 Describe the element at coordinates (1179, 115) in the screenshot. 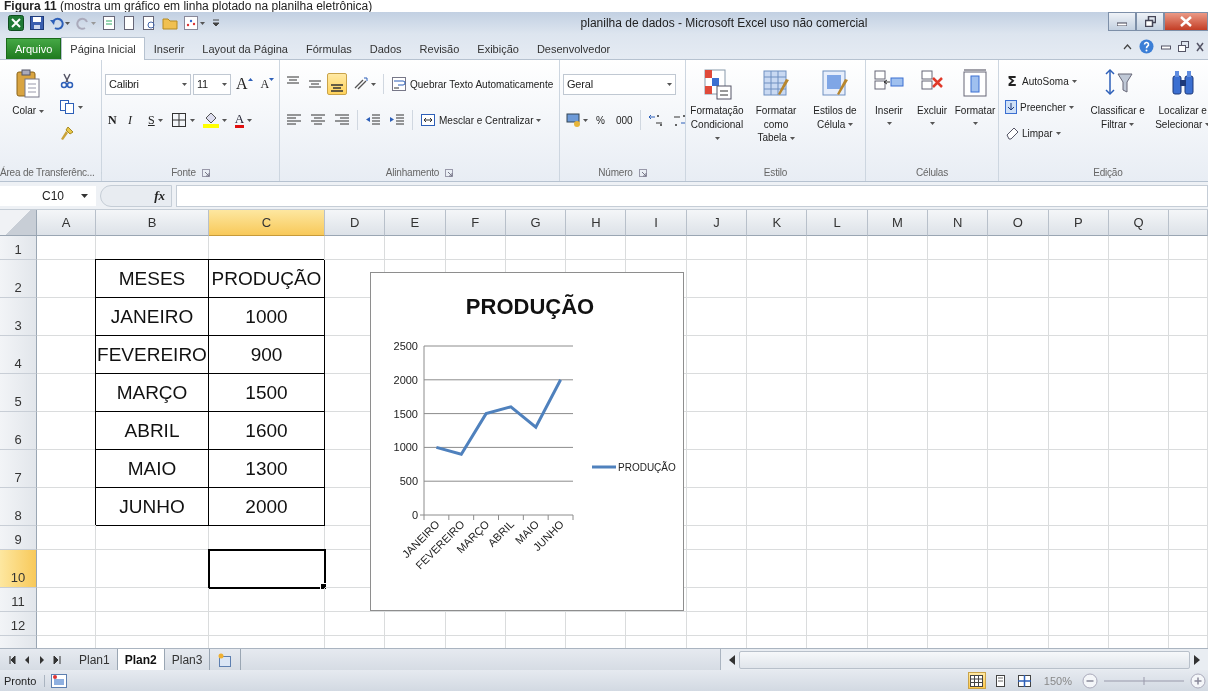

I see `ribbon-button: Localizar e Selecionar` at that location.